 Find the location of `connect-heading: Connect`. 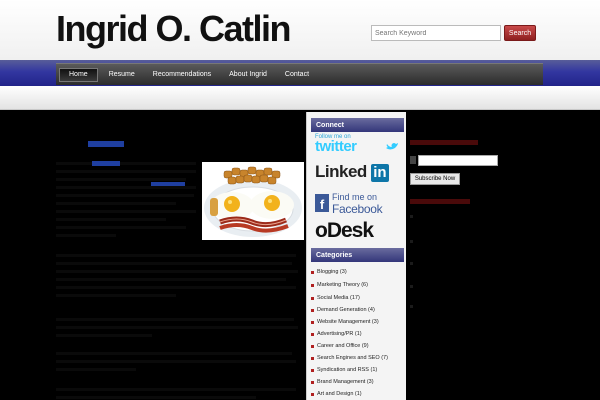

connect-heading: Connect is located at coordinates (357, 125).